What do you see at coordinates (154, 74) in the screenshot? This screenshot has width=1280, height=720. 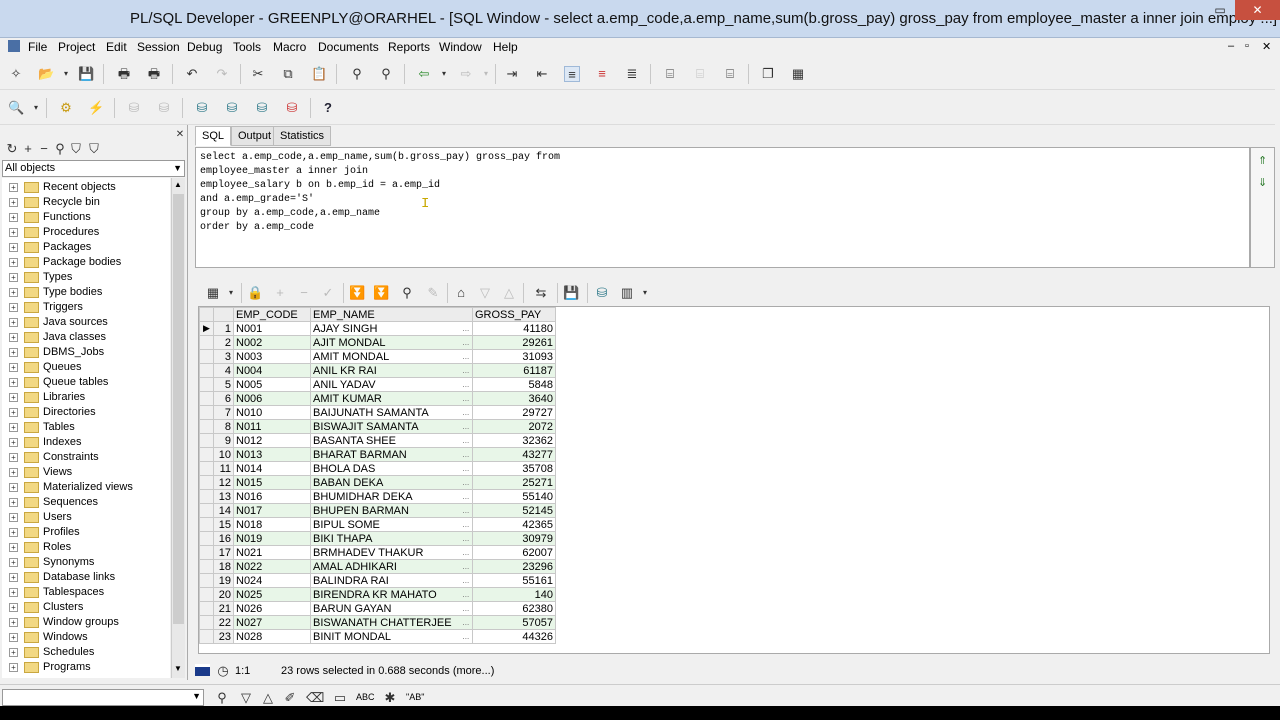 I see `print-preview-icon: 🖶` at bounding box center [154, 74].